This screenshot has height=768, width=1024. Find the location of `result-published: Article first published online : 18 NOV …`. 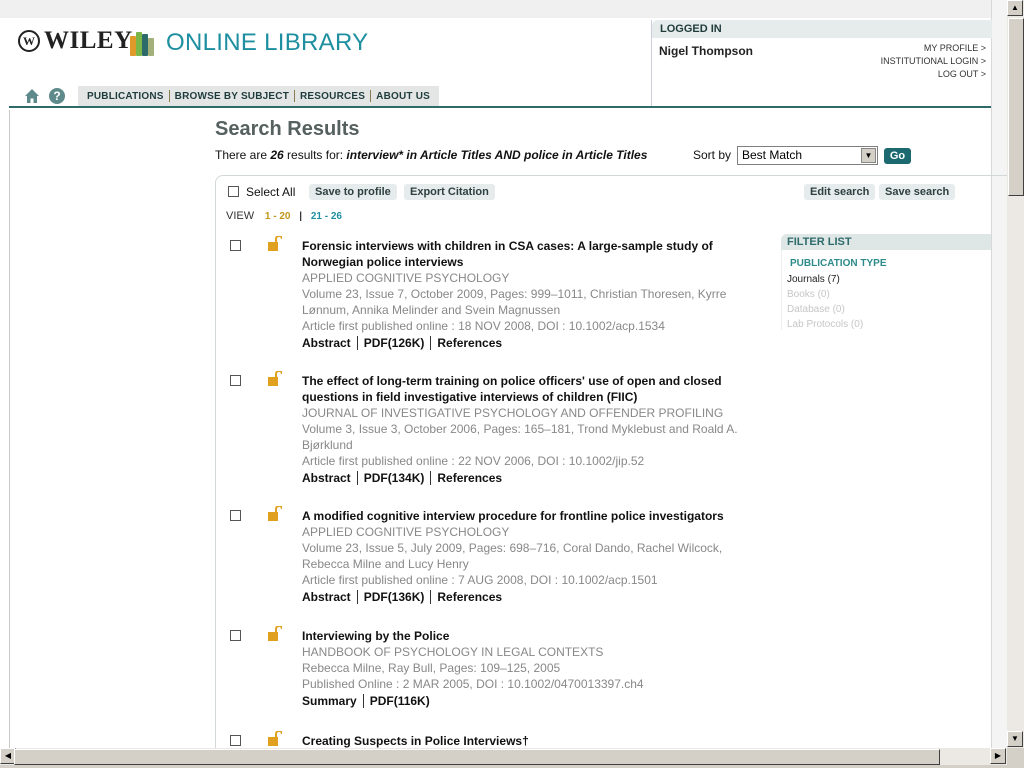

result-published: Article first published online : 18 NOV … is located at coordinates (483, 326).